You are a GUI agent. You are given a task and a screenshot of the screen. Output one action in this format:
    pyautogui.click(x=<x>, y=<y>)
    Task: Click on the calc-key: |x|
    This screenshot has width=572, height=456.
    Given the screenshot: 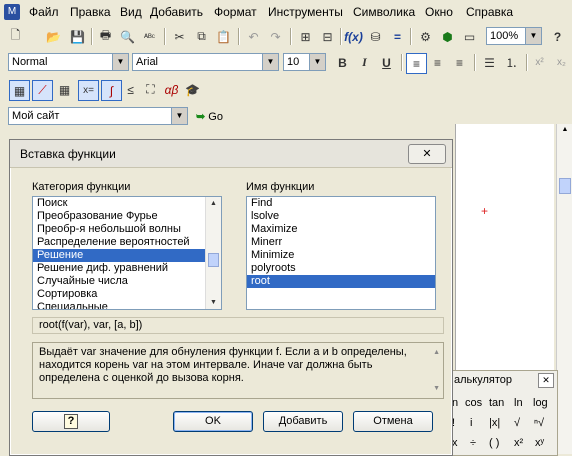 What is the action you would take?
    pyautogui.click(x=494, y=423)
    